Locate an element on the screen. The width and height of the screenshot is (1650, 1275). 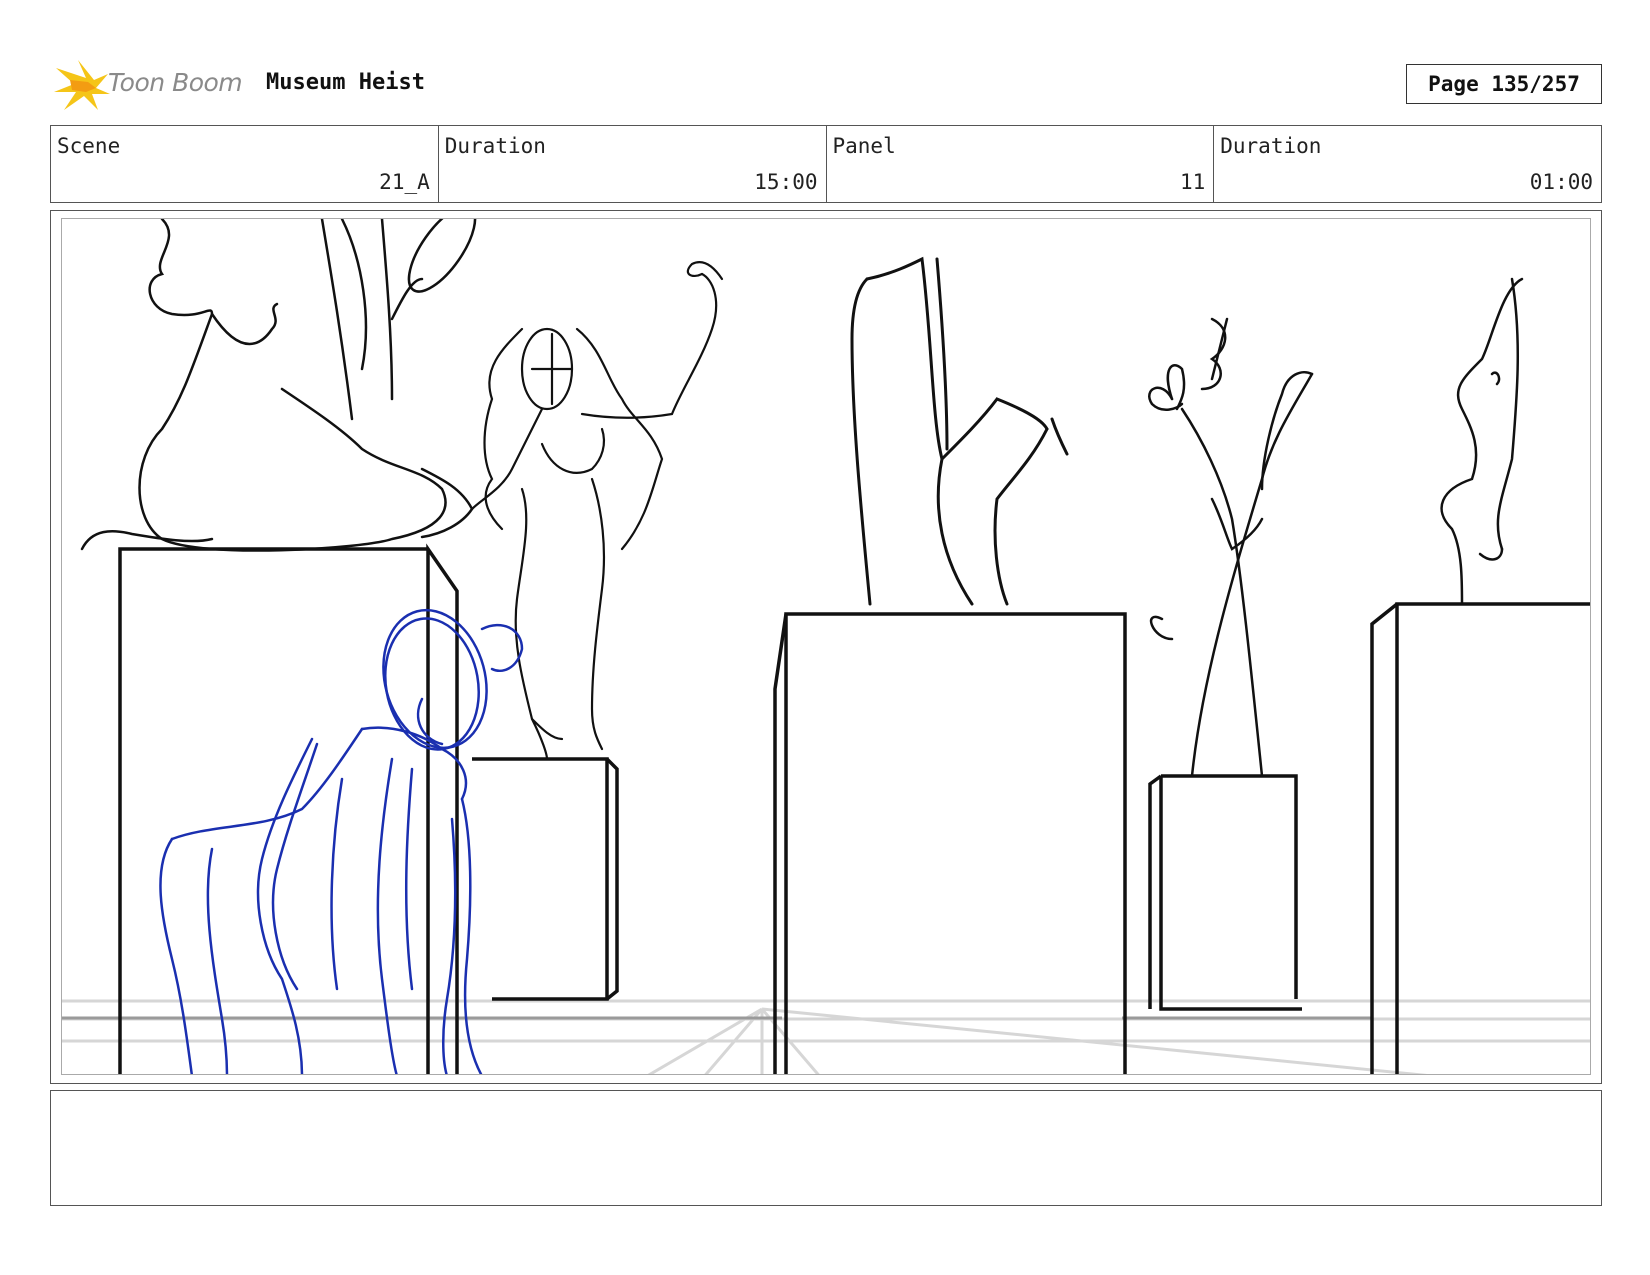
statue-right is located at coordinates (1482, 441).